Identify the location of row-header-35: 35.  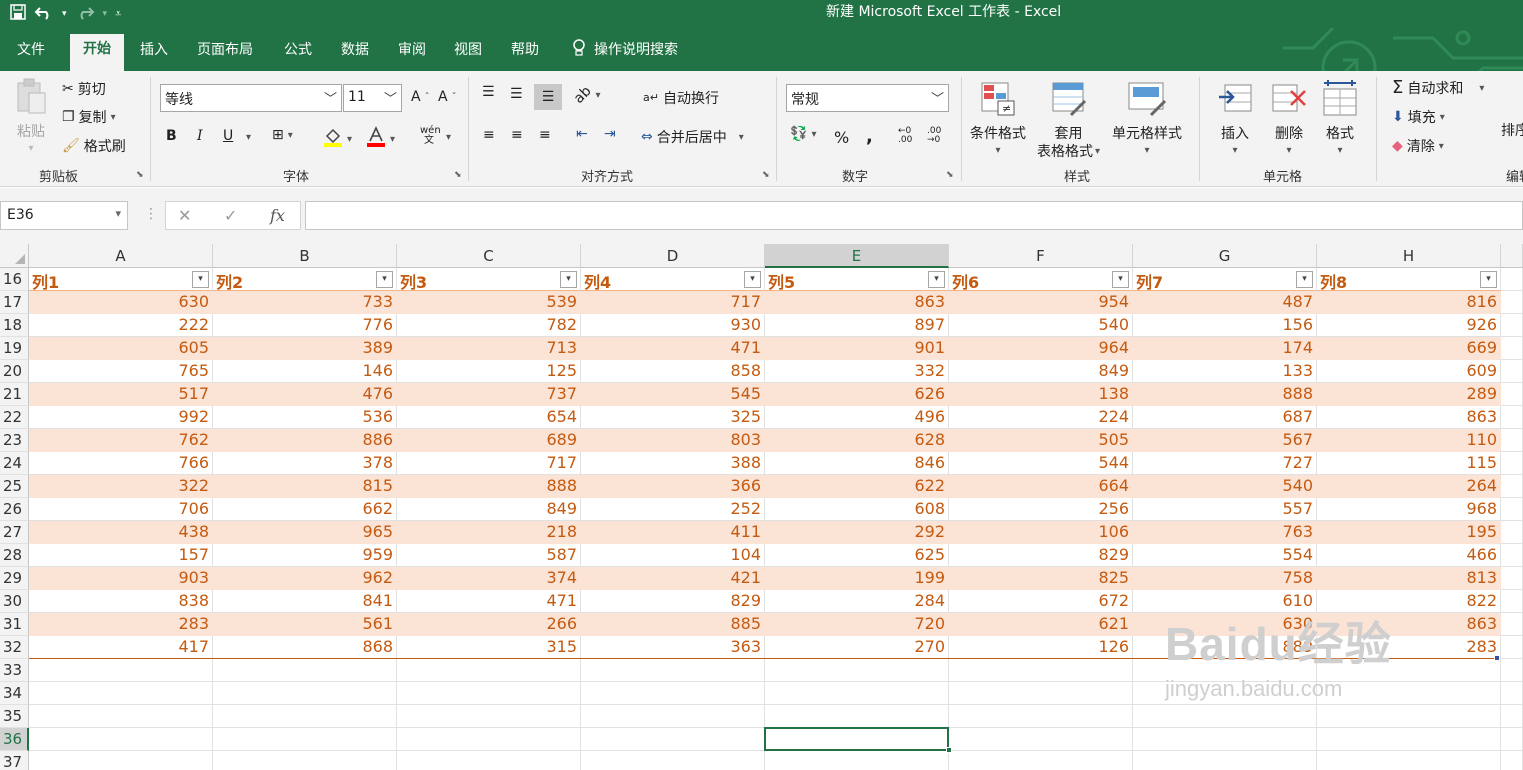
(14, 716).